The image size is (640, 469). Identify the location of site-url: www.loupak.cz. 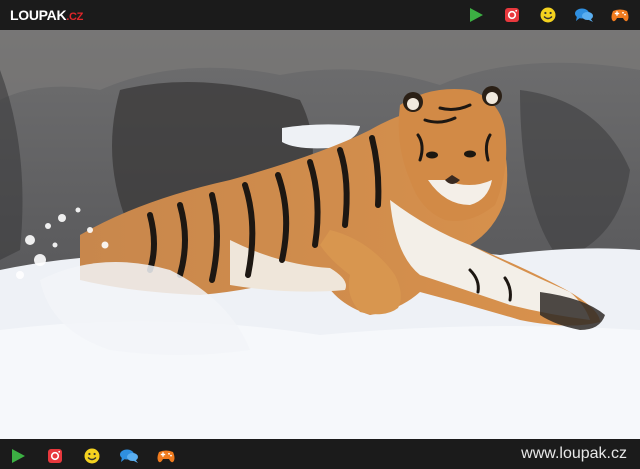
(574, 454).